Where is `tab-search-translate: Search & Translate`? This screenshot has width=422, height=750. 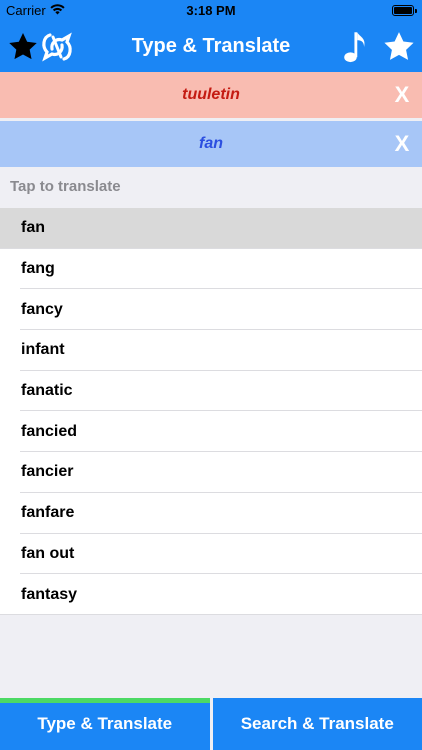
tab-search-translate: Search & Translate is located at coordinates (315, 724).